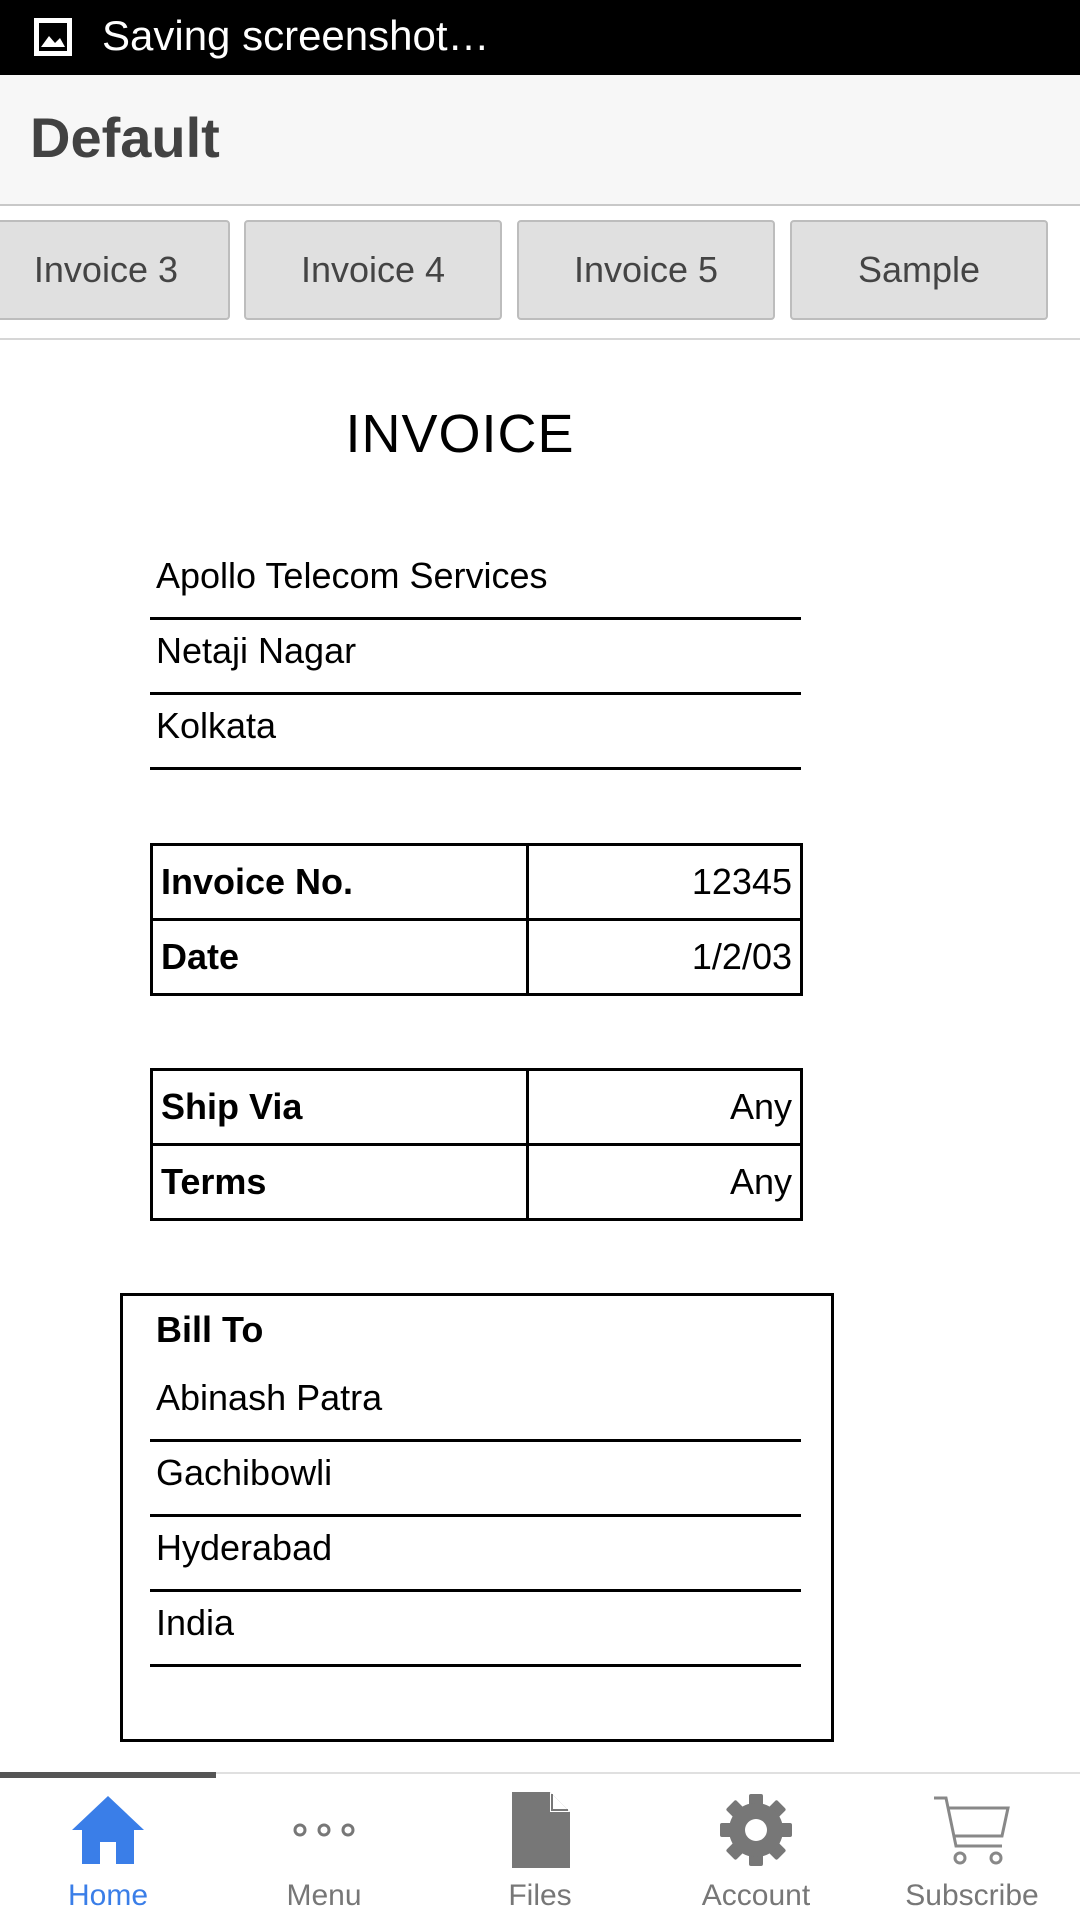 The image size is (1080, 1920). I want to click on invoice-number-value: 12345, so click(664, 882).